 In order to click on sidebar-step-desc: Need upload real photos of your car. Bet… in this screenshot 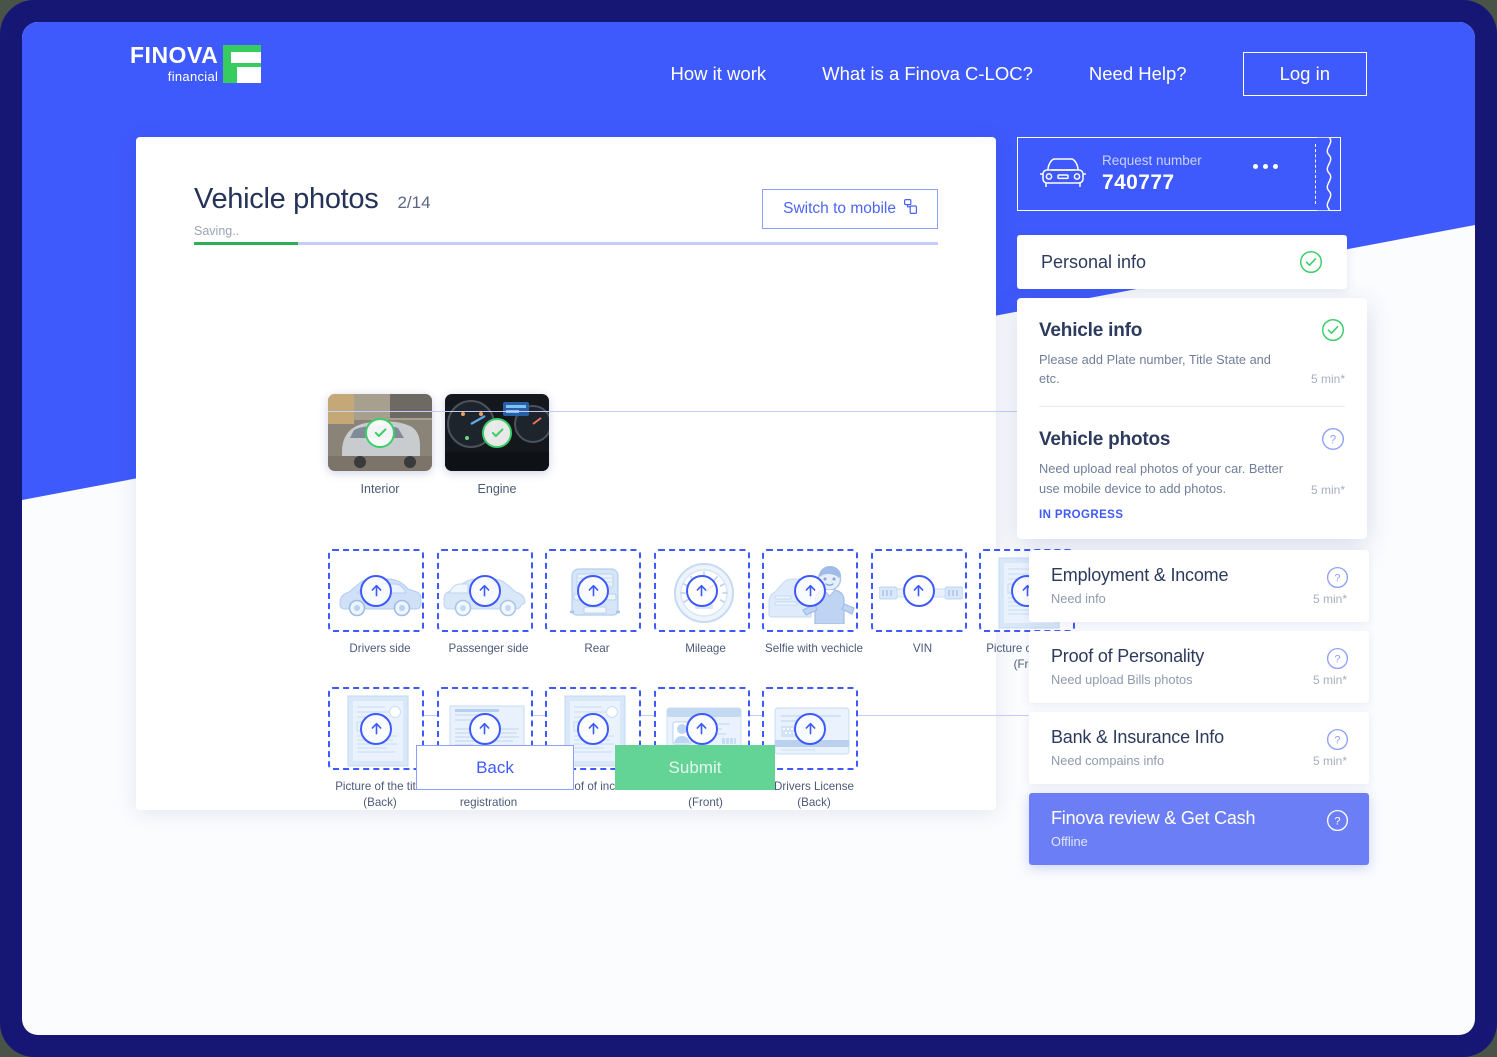, I will do `click(1161, 478)`.